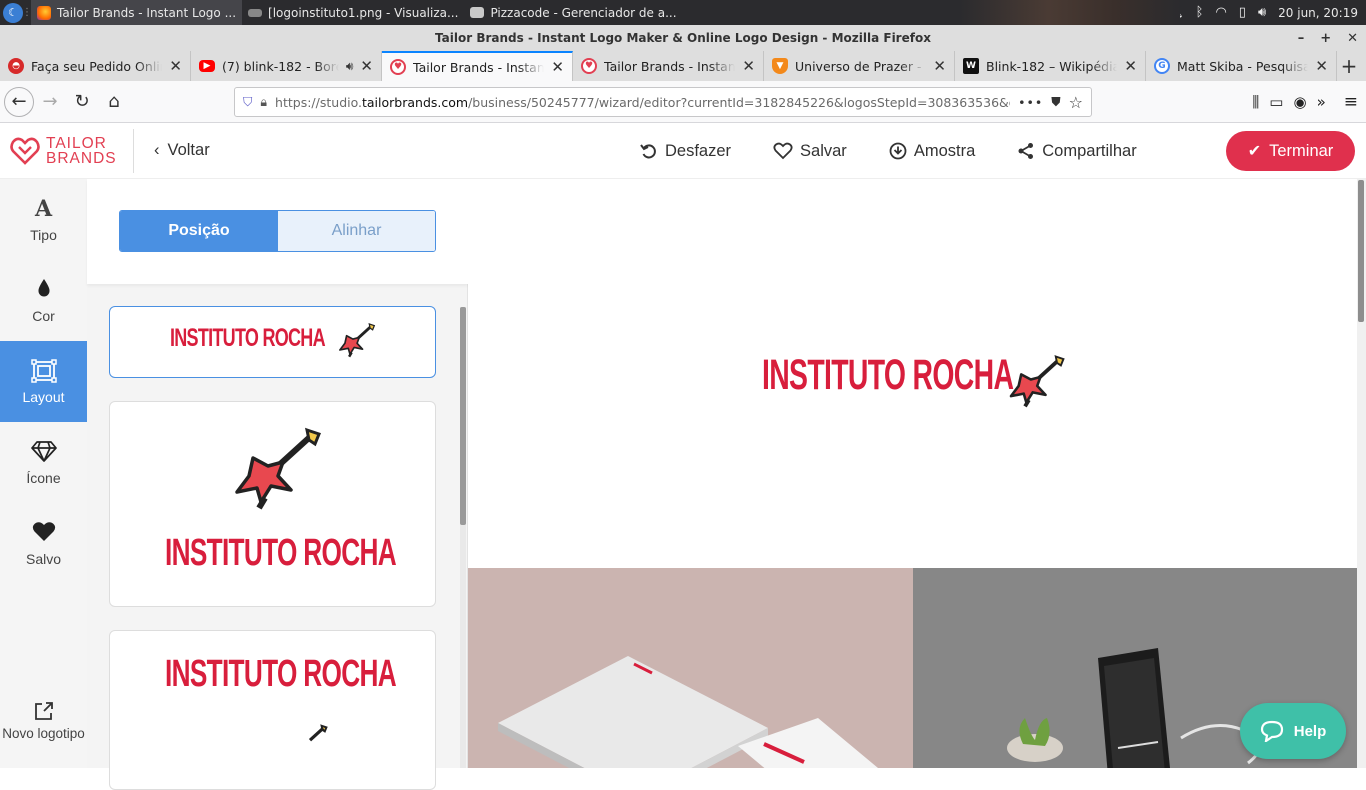  Describe the element at coordinates (350, 66) in the screenshot. I see `speaker-icon: 🔊︎` at that location.